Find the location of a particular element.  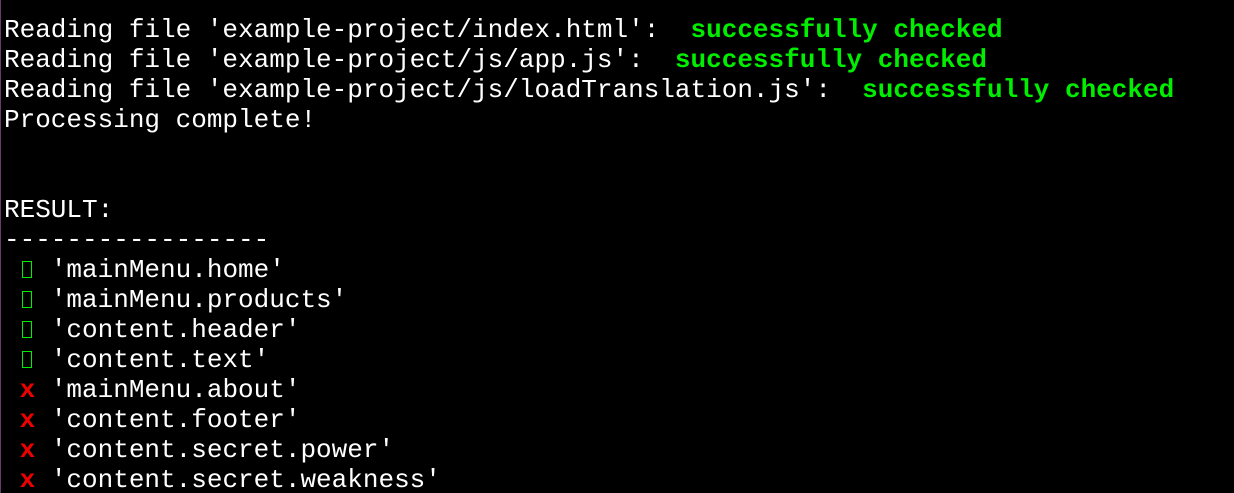

result-item: 'mainMenu.home' is located at coordinates (619, 270).